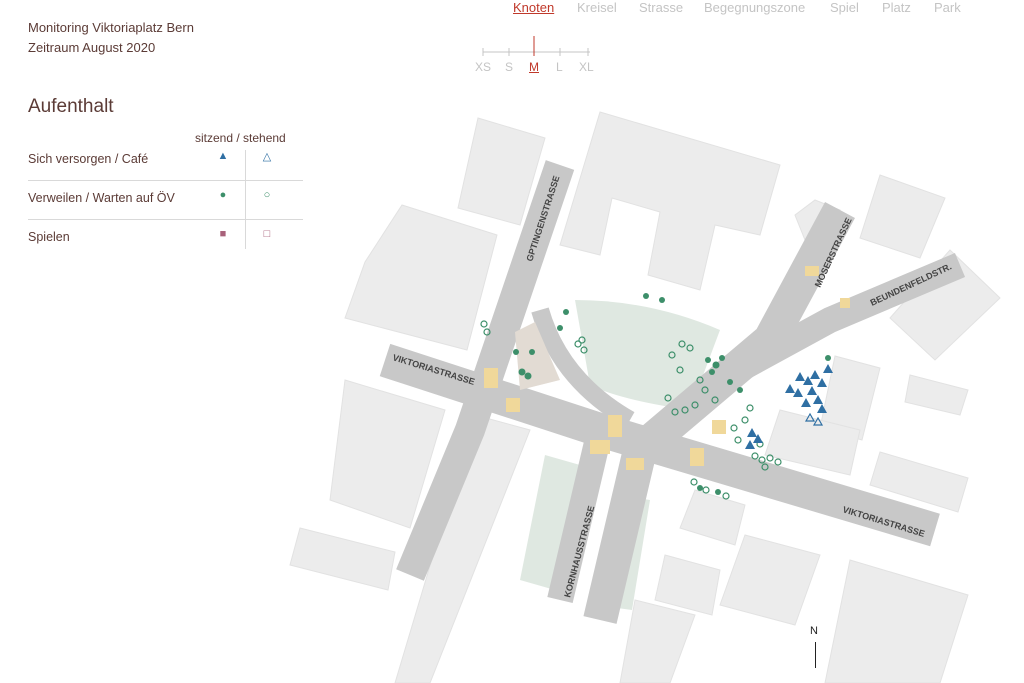  I want to click on north-label: N, so click(814, 631).